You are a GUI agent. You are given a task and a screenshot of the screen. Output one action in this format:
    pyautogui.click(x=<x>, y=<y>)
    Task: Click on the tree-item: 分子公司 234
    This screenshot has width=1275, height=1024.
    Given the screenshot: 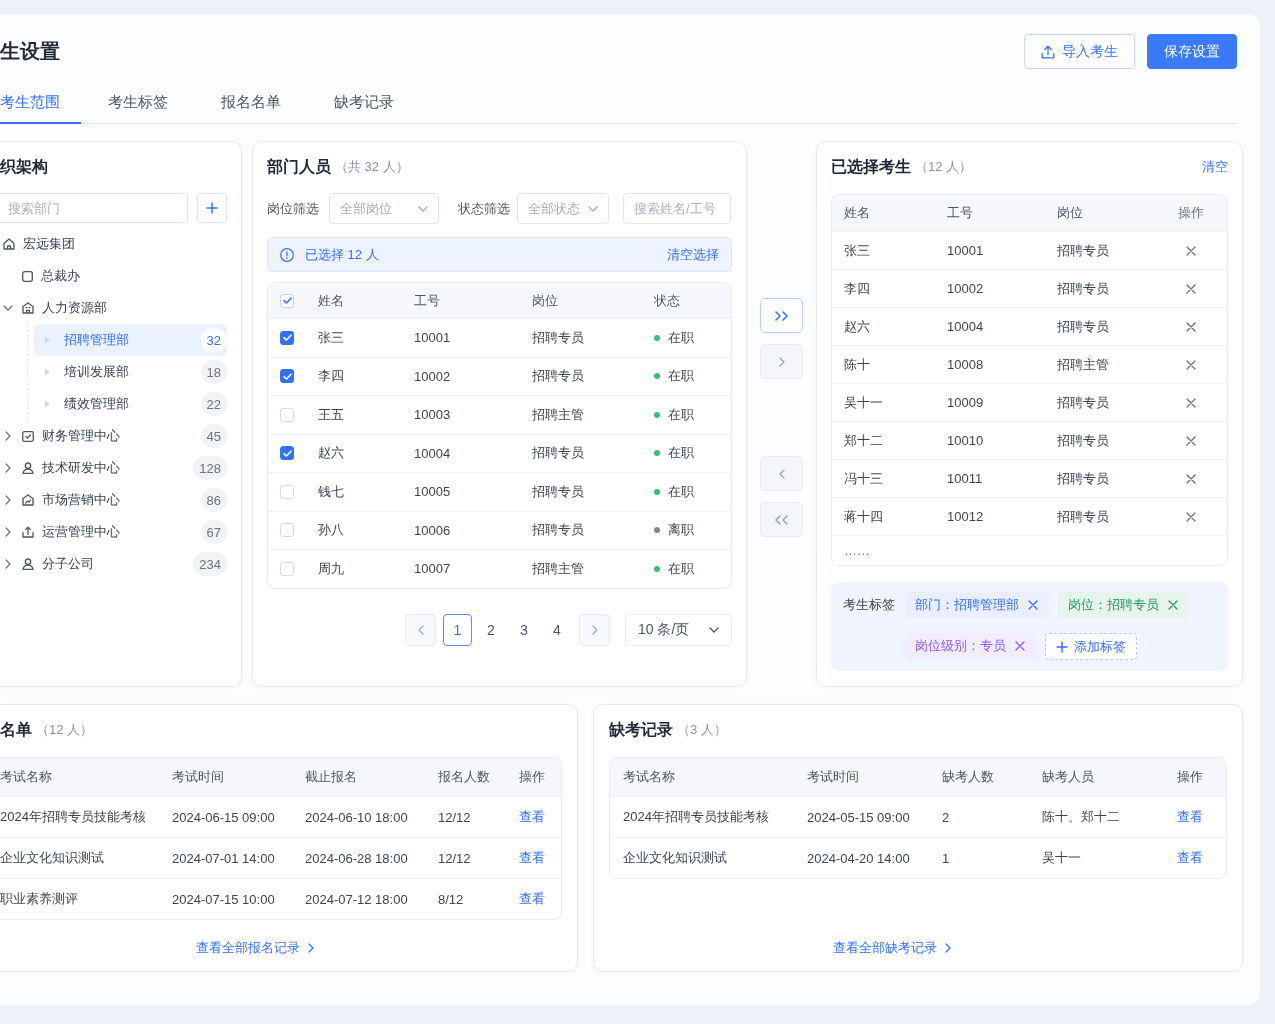 What is the action you would take?
    pyautogui.click(x=113, y=564)
    